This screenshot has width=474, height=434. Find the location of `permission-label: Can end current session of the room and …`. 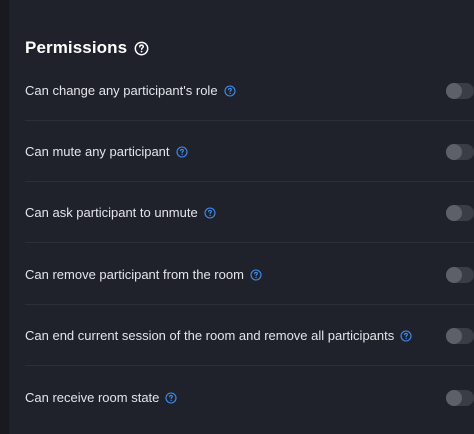

permission-label: Can end current session of the room and … is located at coordinates (210, 335).